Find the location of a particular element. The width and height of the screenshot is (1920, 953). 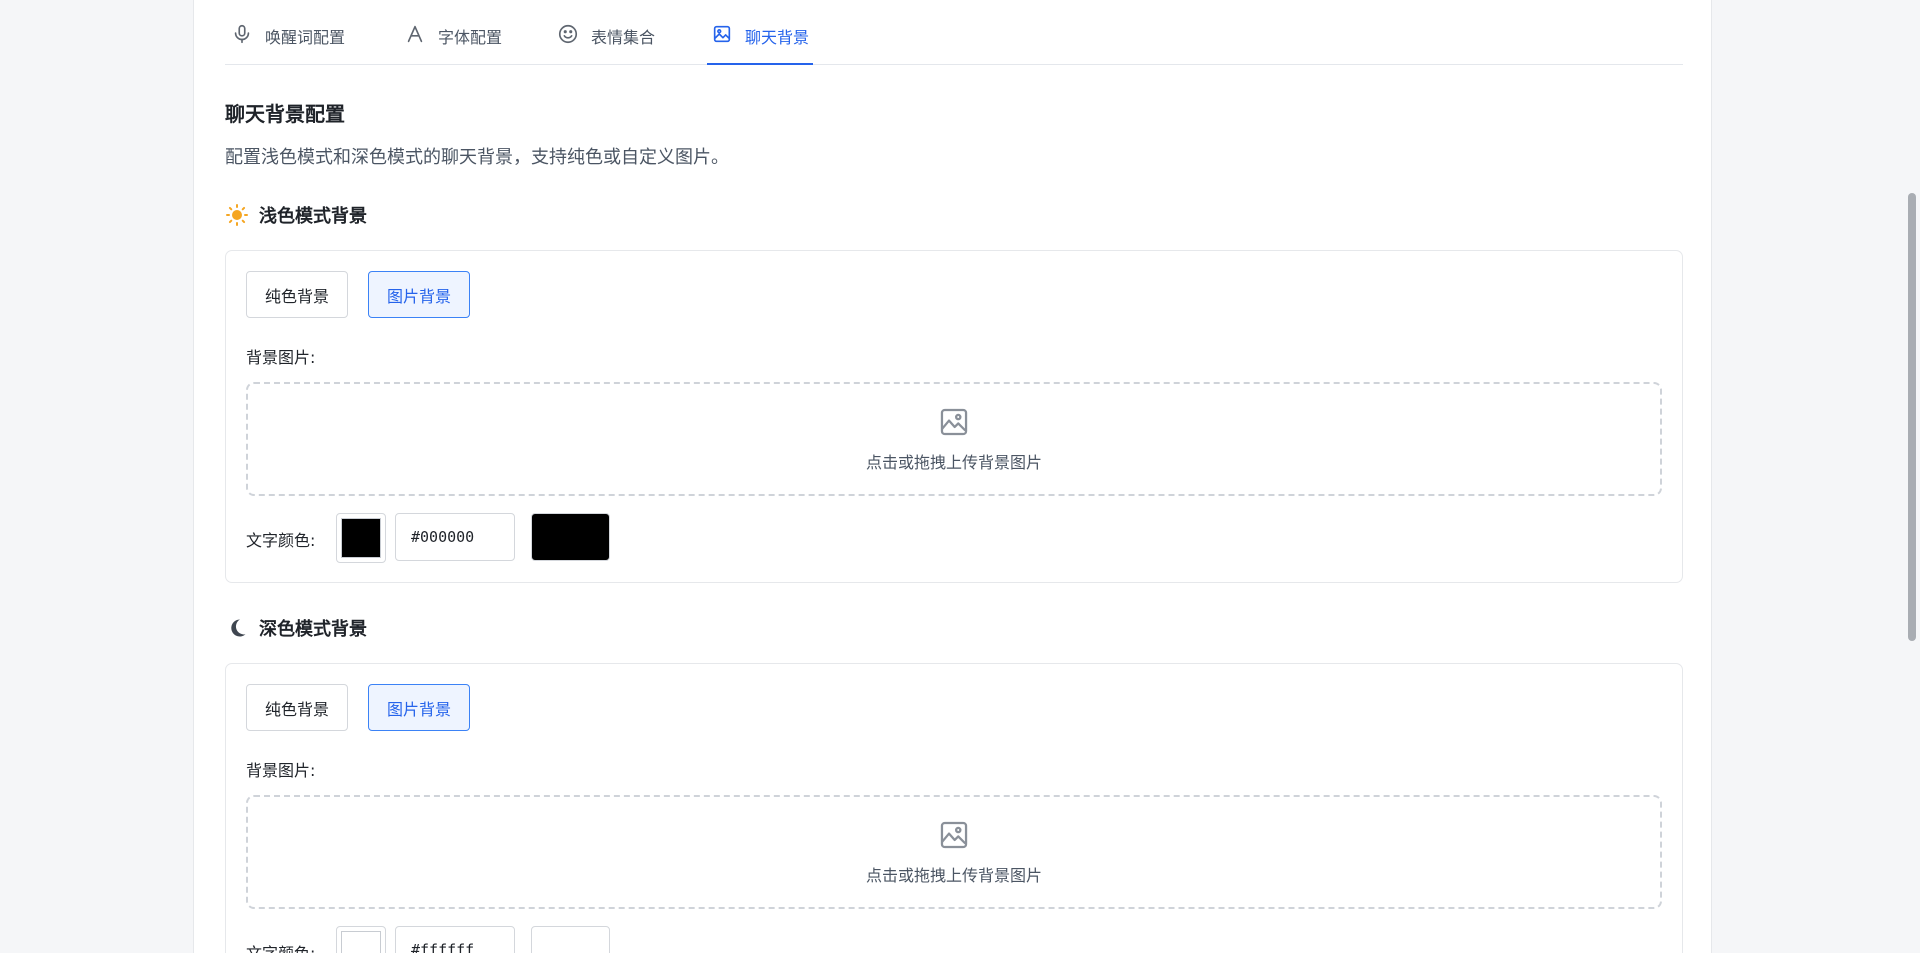

light-color-preview is located at coordinates (570, 537).